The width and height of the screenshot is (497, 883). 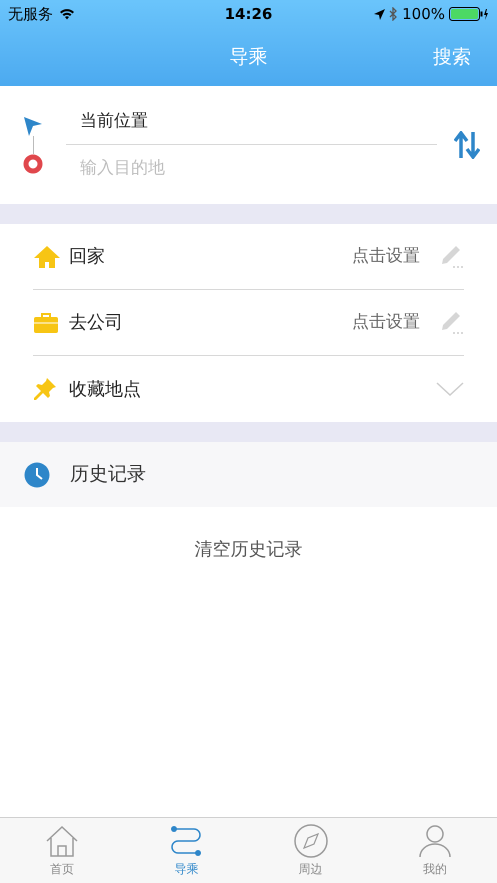 I want to click on pushpin-icon, so click(x=45, y=389).